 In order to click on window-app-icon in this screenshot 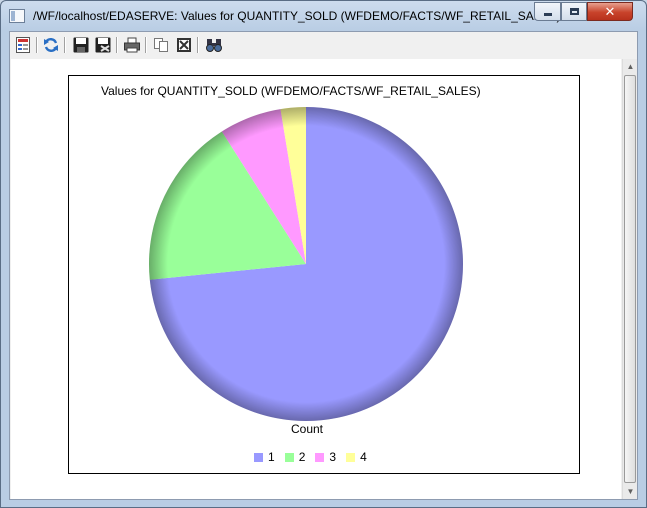, I will do `click(17, 16)`.